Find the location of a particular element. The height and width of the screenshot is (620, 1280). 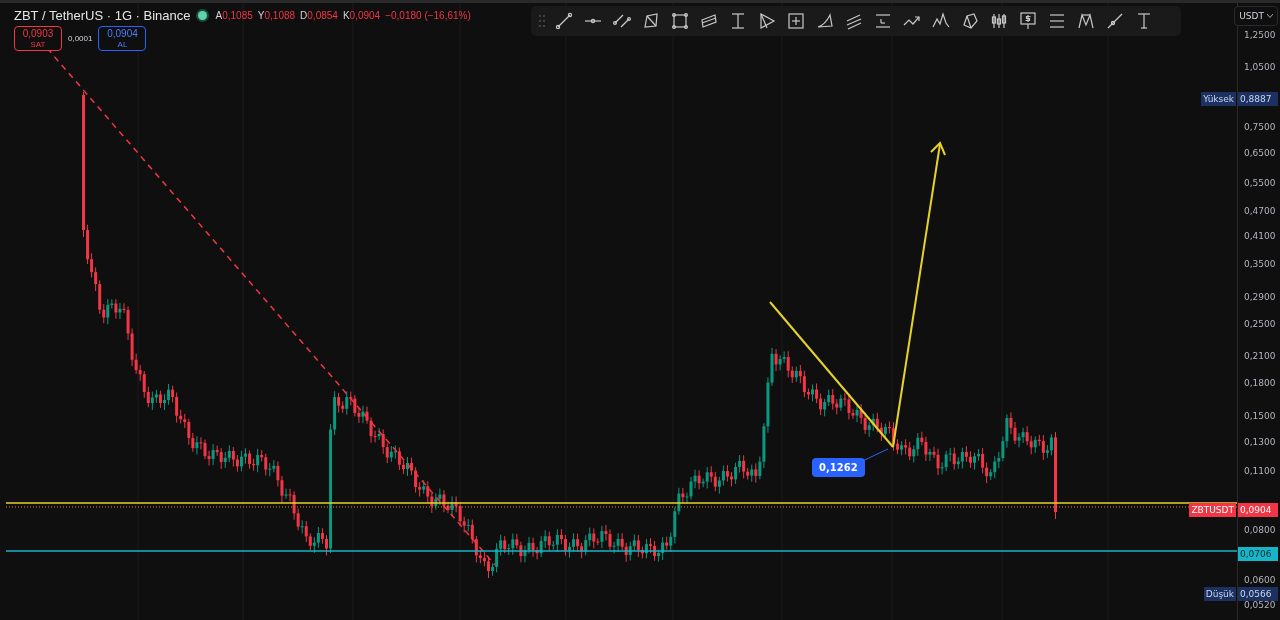

axis-label: 1,2500 is located at coordinates (1260, 35).